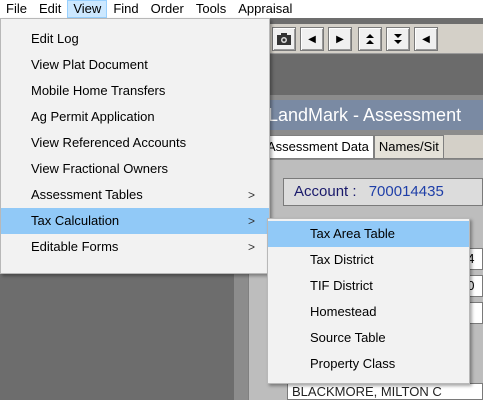 The width and height of the screenshot is (483, 400). Describe the element at coordinates (135, 39) in the screenshot. I see `menu-item-edit-log: Edit Log` at that location.